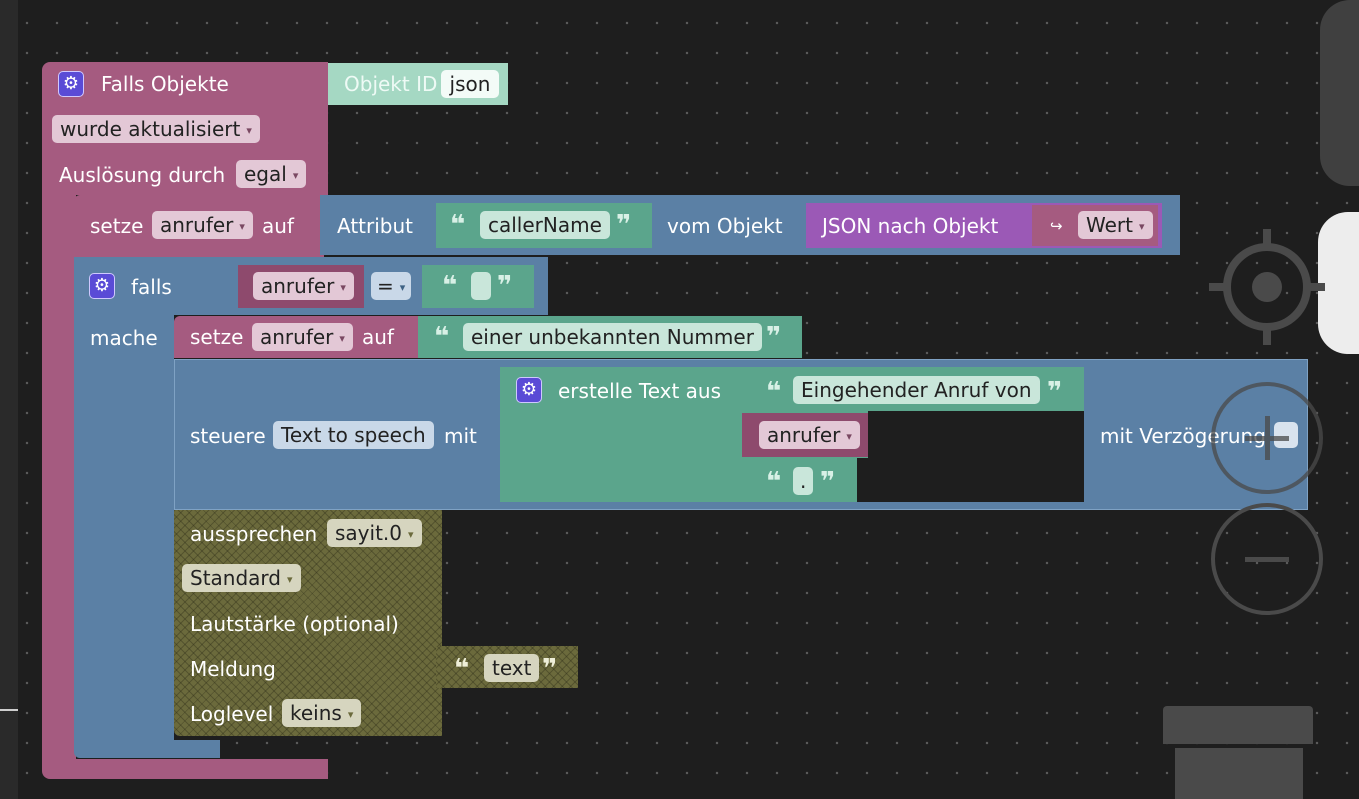  Describe the element at coordinates (1109, 225) in the screenshot. I see `value-dropdown-value: Wert` at that location.